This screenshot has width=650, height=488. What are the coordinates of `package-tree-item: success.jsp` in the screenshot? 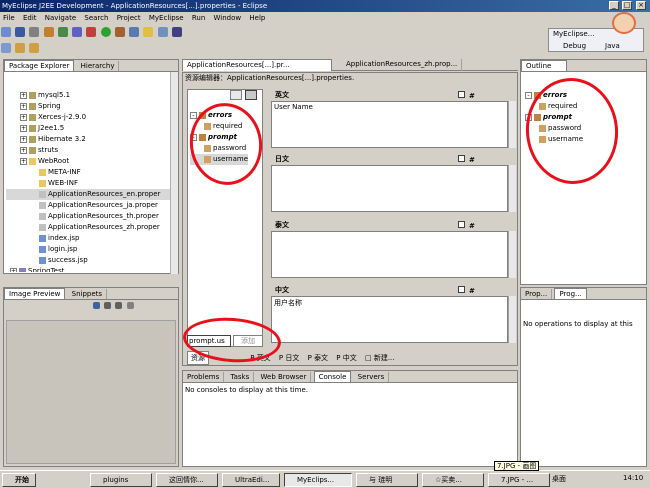 It's located at (88, 260).